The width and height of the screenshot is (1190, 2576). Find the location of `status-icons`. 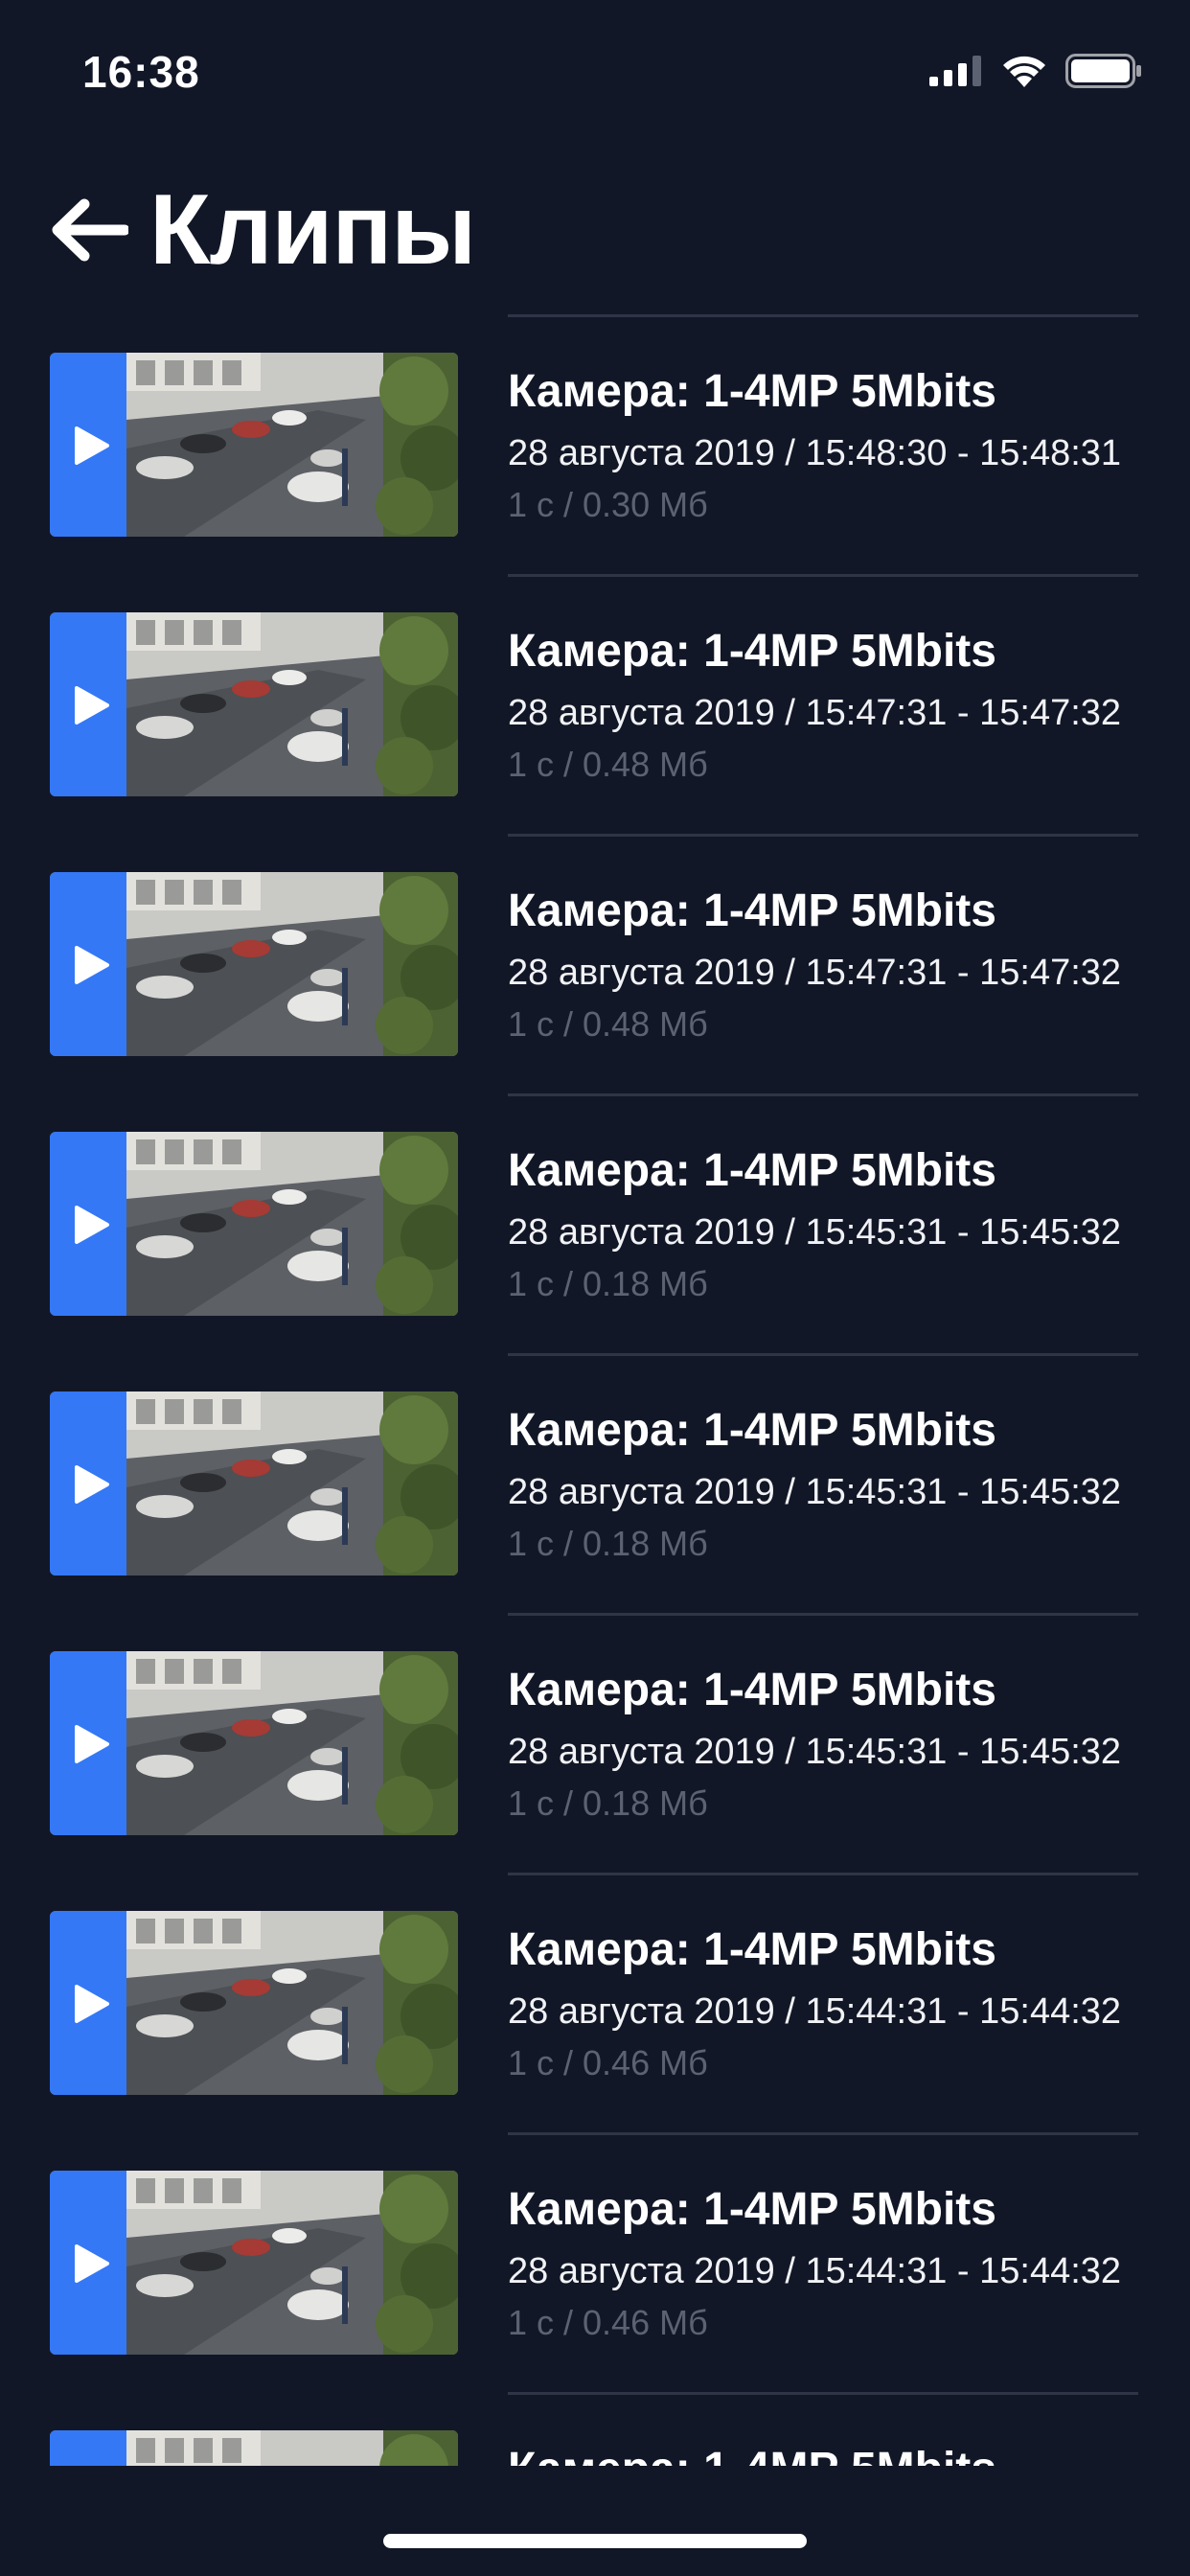

status-icons is located at coordinates (1036, 71).